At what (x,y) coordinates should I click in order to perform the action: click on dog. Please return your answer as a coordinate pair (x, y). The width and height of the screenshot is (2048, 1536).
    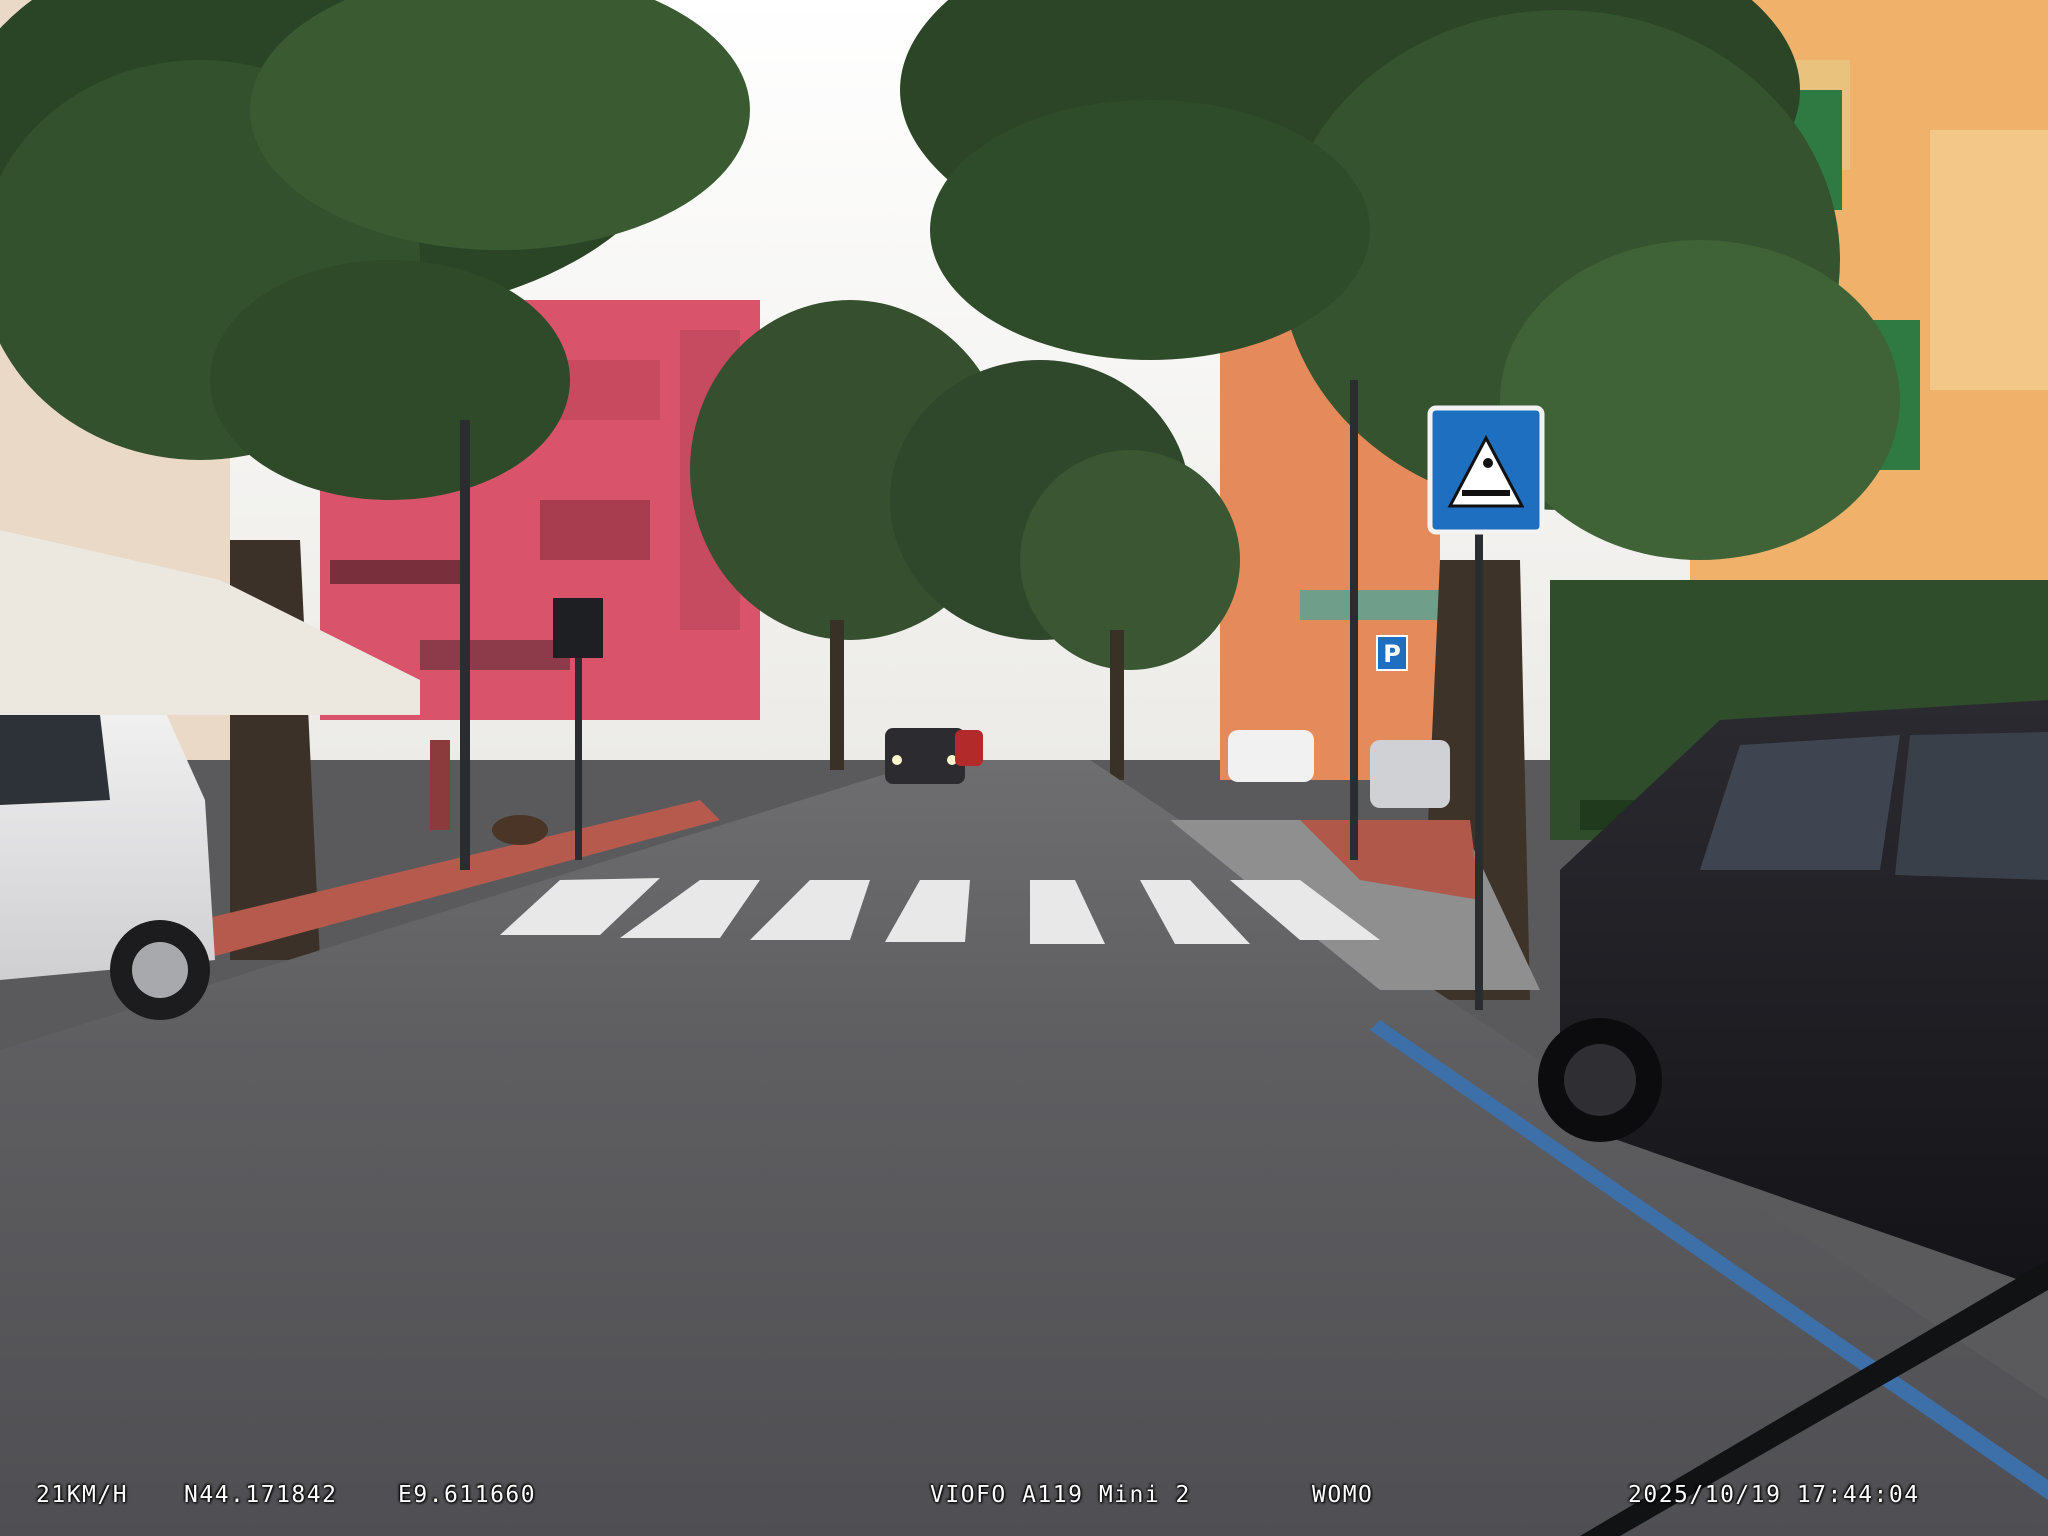
    Looking at the image, I should click on (520, 830).